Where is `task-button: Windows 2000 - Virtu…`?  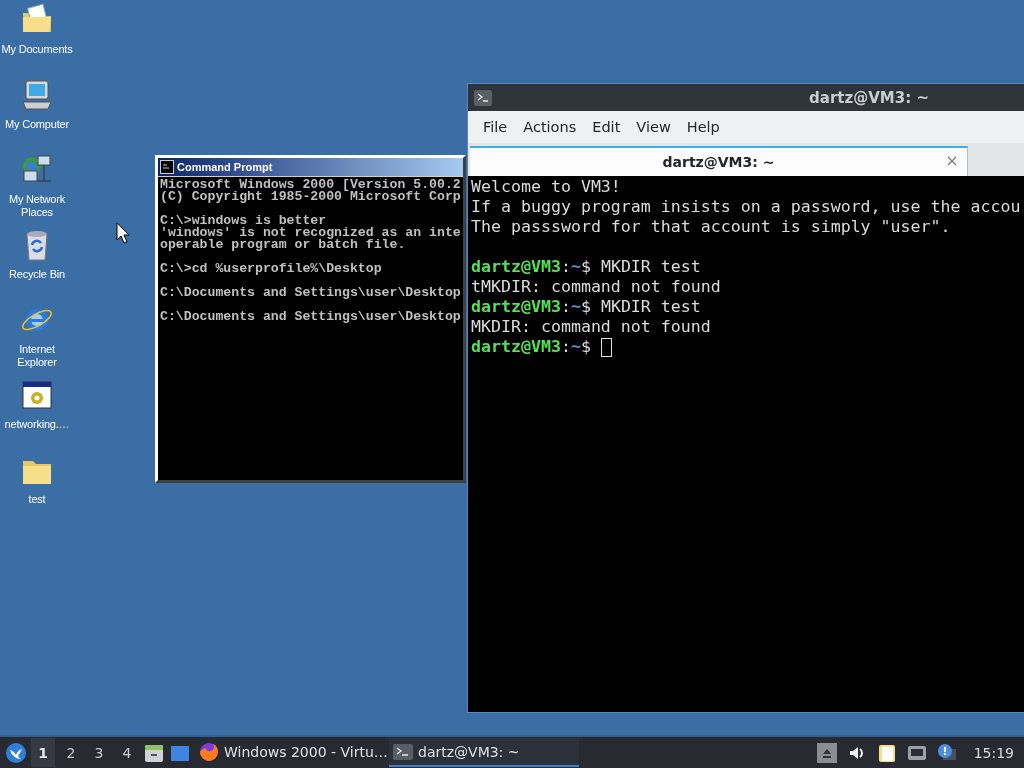
task-button: Windows 2000 - Virtu… is located at coordinates (290, 752).